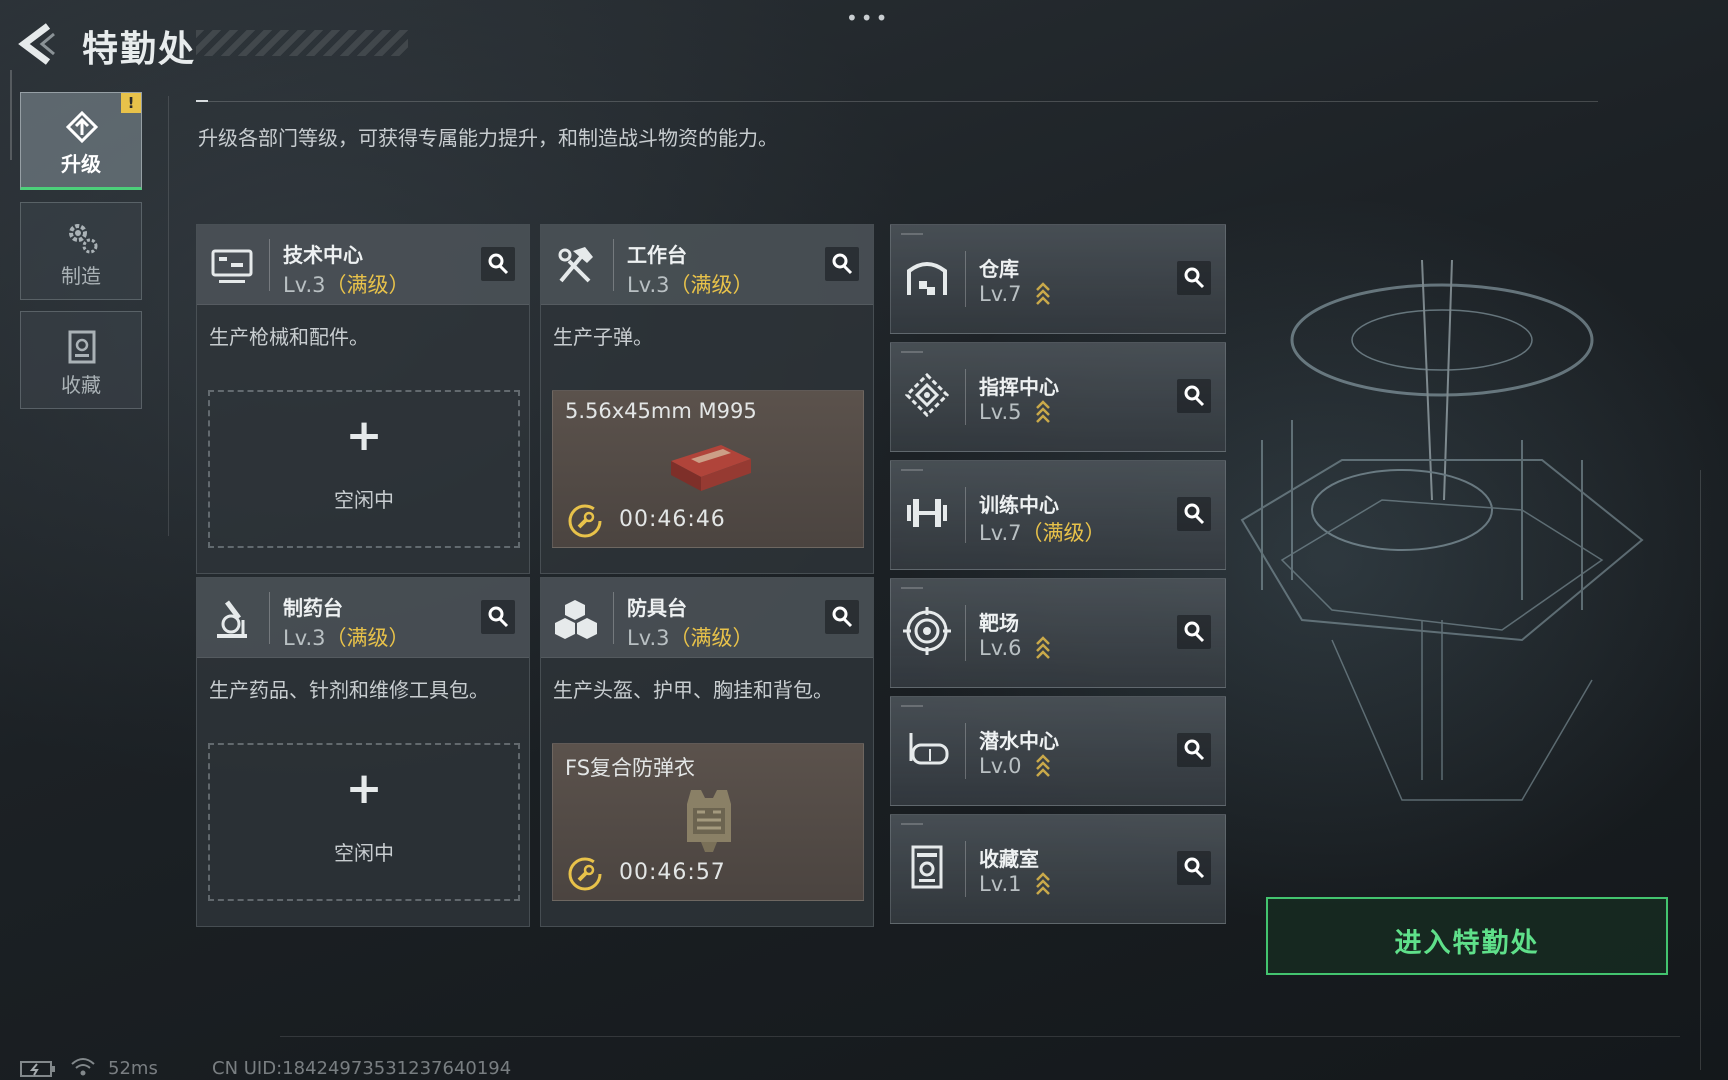  Describe the element at coordinates (927, 513) in the screenshot. I see `dumbbell-icon` at that location.